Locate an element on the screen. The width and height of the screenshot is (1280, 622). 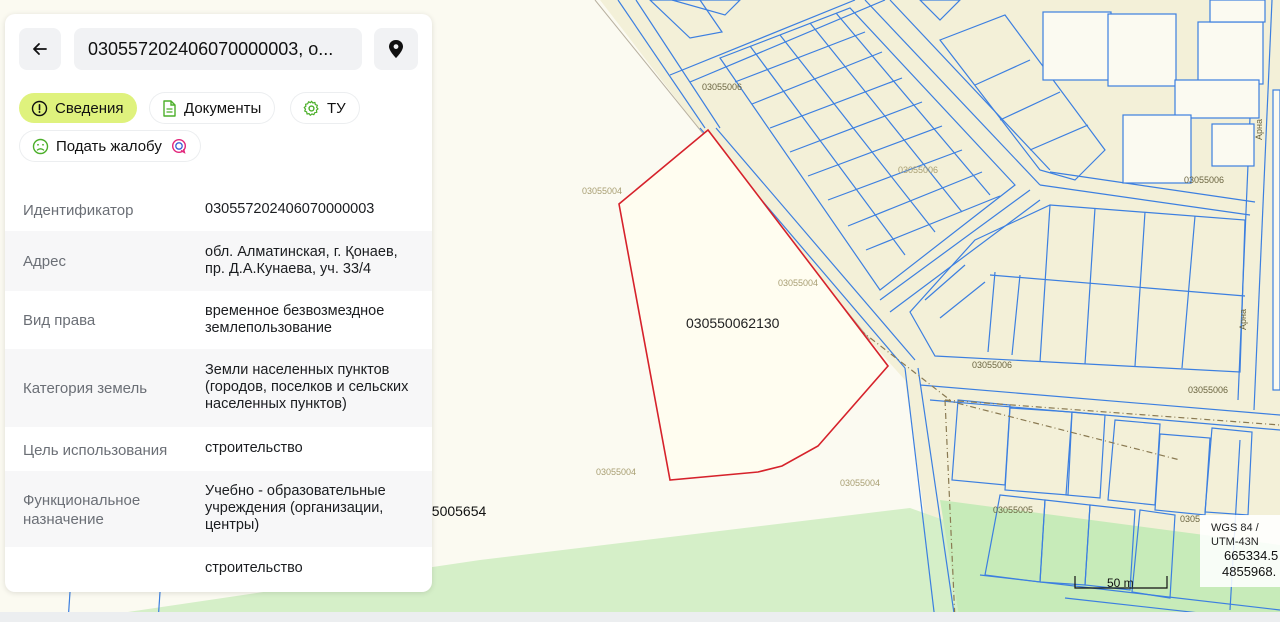
arrow-left-icon is located at coordinates (40, 49).